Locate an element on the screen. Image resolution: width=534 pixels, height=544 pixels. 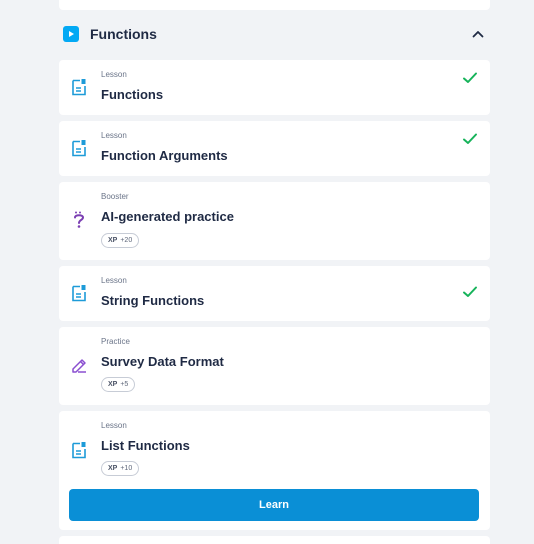
xp-badge: XP +5 is located at coordinates (118, 384).